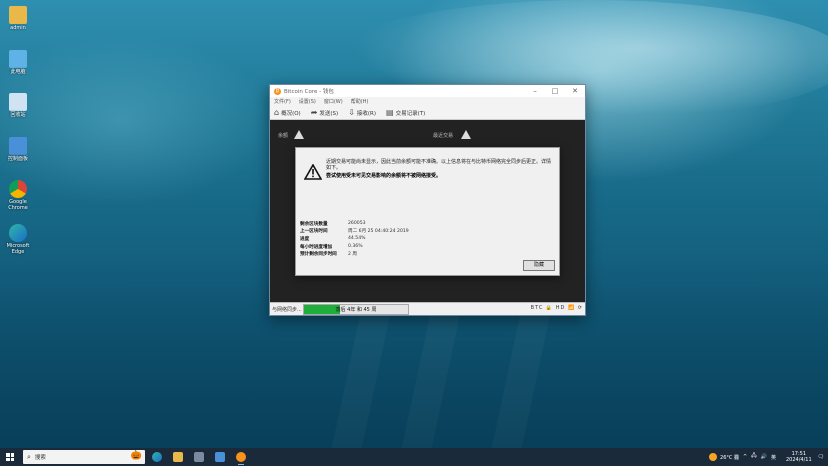 This screenshot has width=828, height=466. I want to click on control-panel-icon, so click(18, 146).